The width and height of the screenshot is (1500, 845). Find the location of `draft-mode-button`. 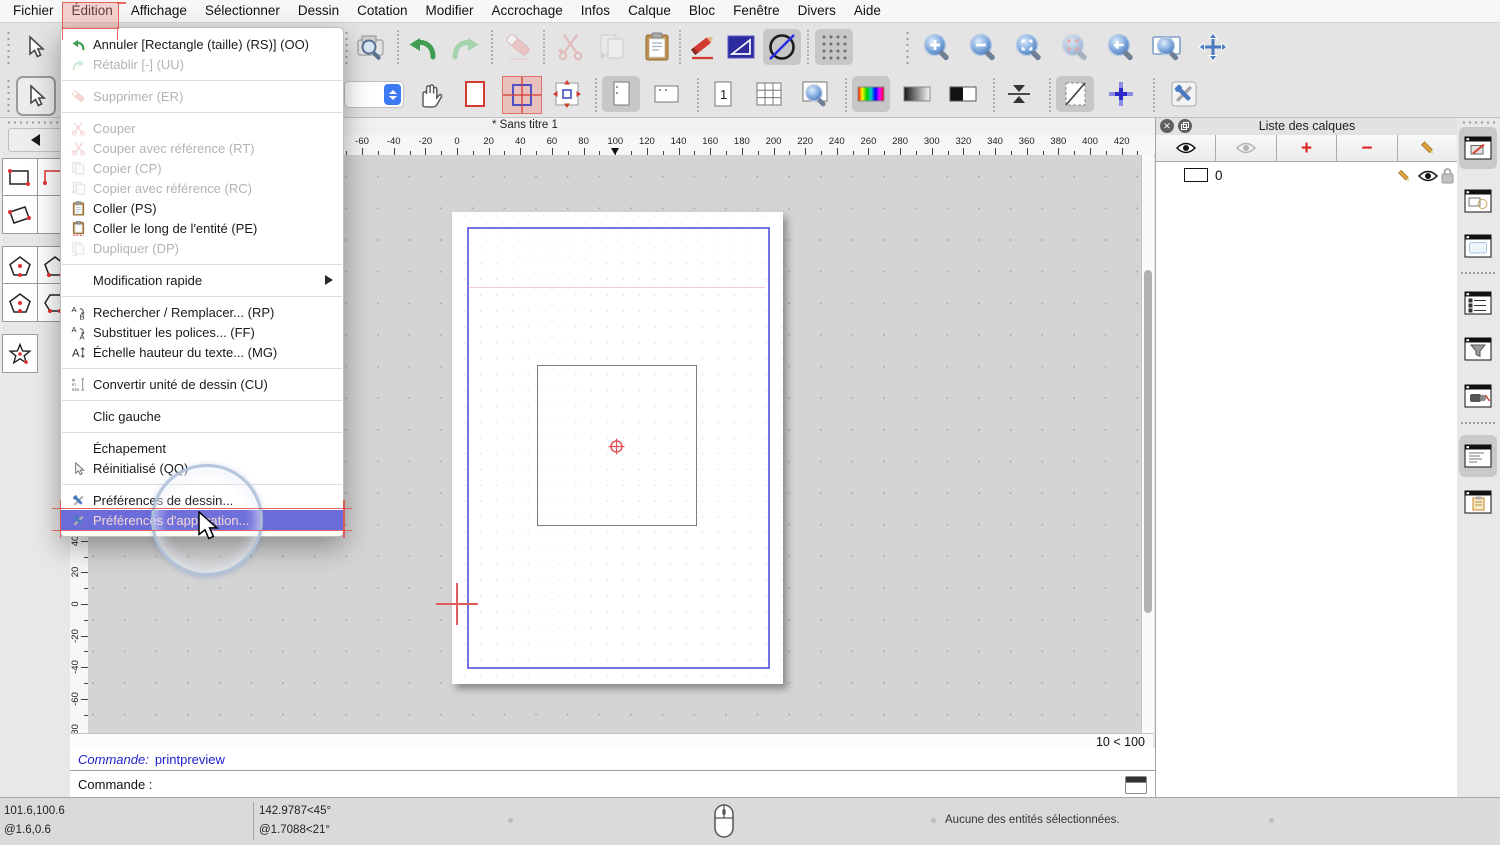

draft-mode-button is located at coordinates (1075, 94).